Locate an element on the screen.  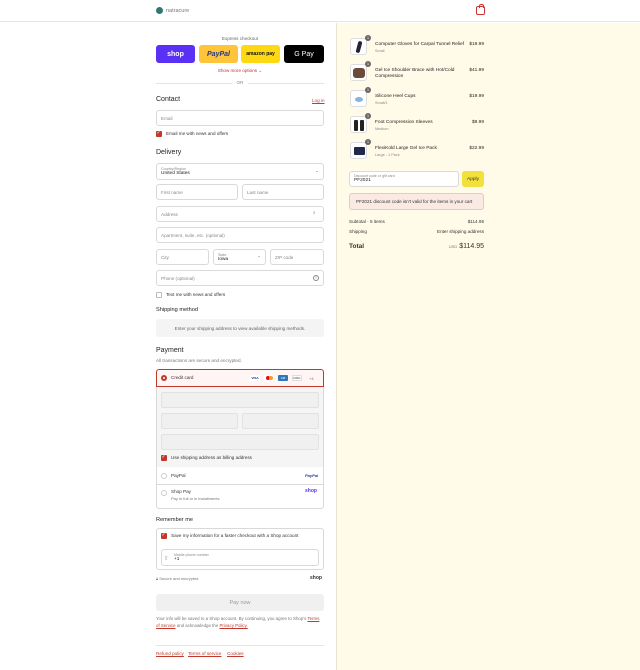
discount-code-field: Discount code or gift card PF2021 is located at coordinates (404, 179).